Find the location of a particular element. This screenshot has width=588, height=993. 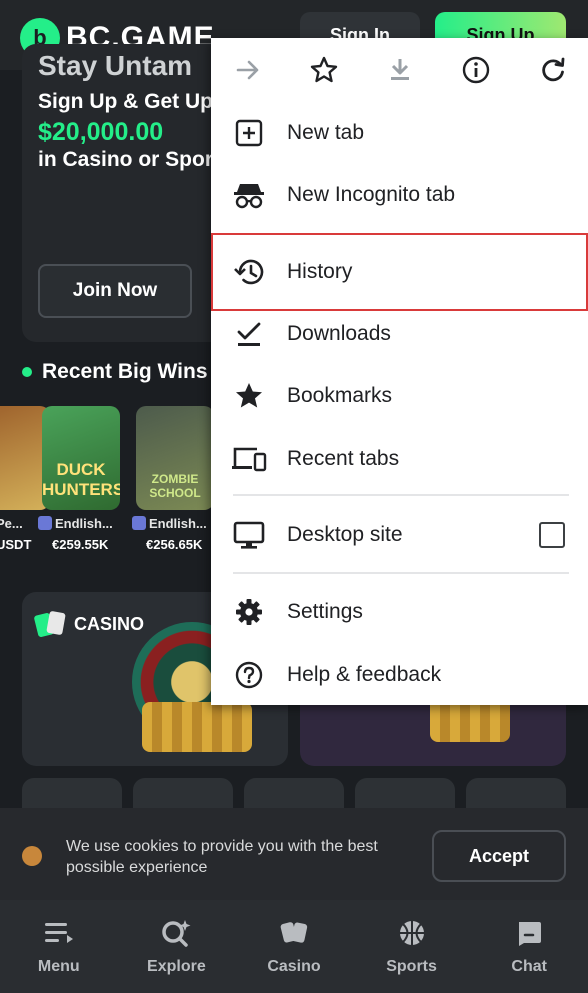

promo-line2: in Casino or Spor is located at coordinates (126, 159).